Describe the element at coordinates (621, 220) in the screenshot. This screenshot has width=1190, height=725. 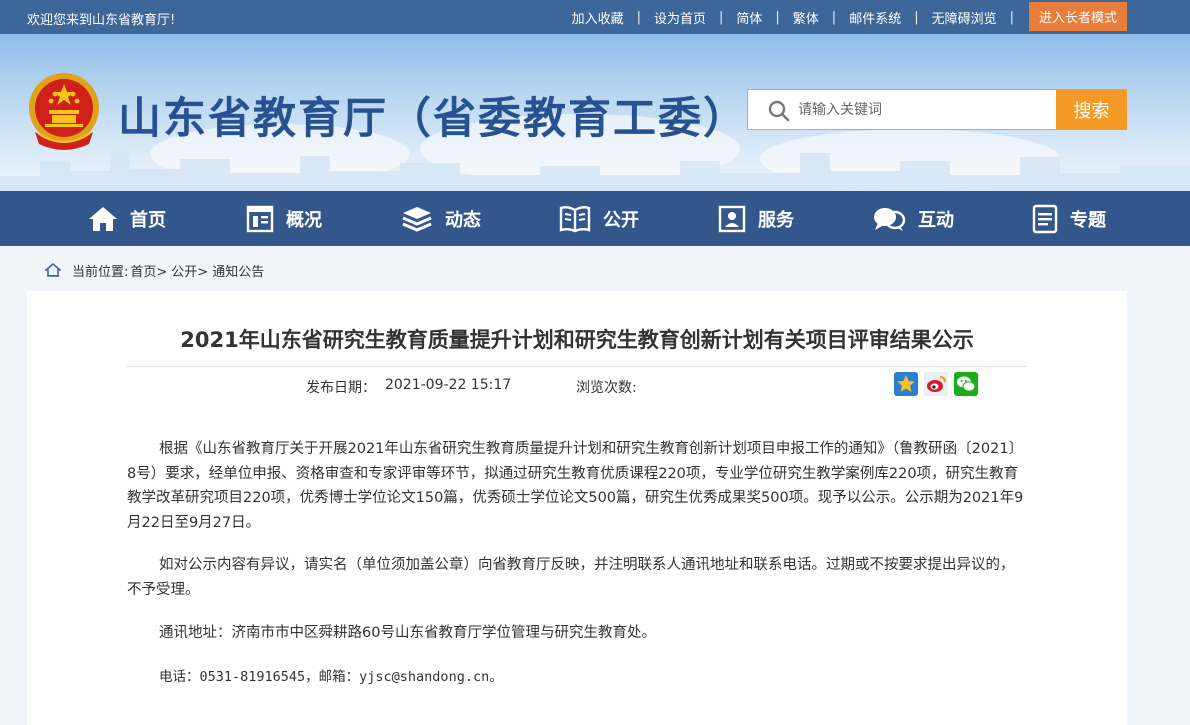
I see `nav-label: 公开` at that location.